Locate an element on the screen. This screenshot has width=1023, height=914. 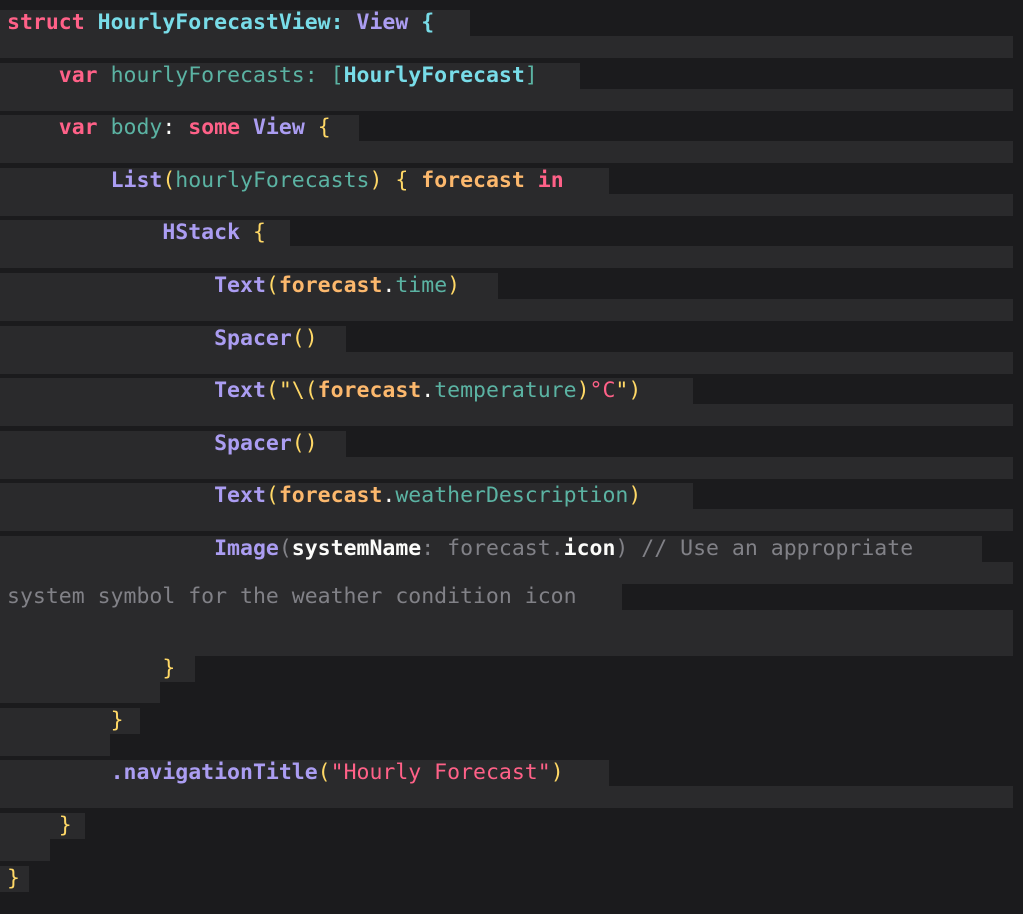
code-token: ("\( is located at coordinates (291, 390).